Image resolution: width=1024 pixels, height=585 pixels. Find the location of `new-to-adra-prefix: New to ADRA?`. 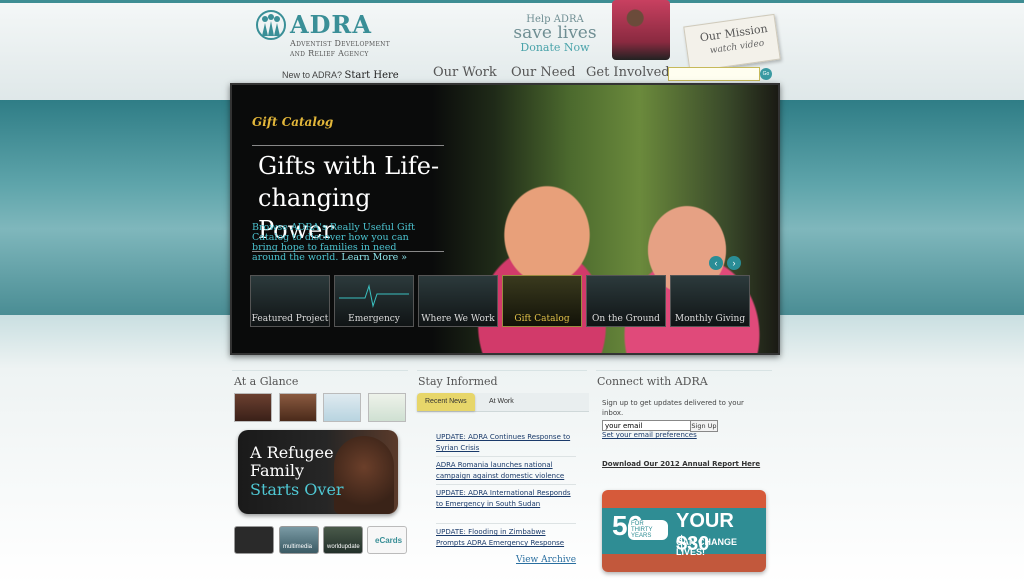

new-to-adra-prefix: New to ADRA? is located at coordinates (312, 75).